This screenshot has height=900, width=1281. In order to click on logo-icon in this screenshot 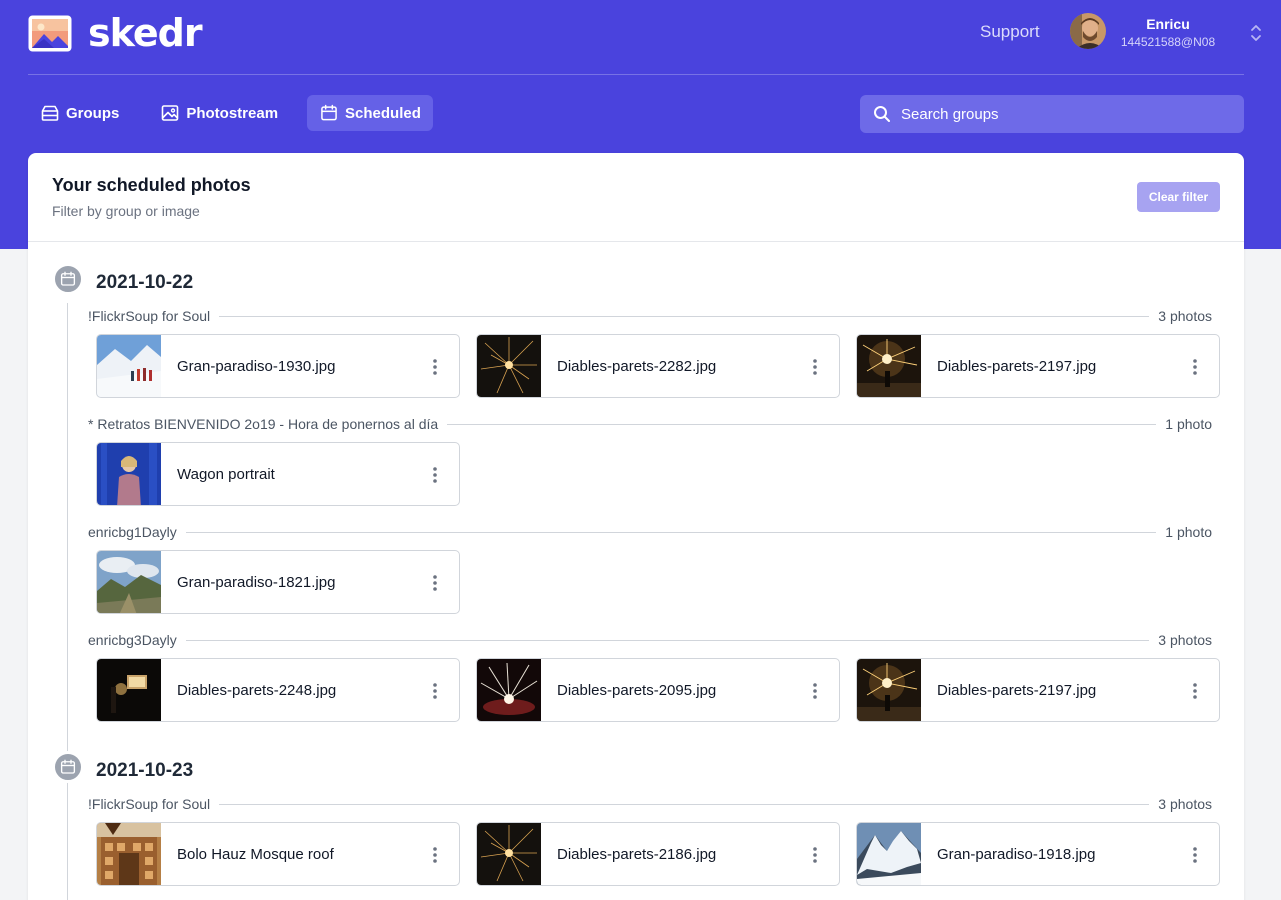, I will do `click(50, 33)`.